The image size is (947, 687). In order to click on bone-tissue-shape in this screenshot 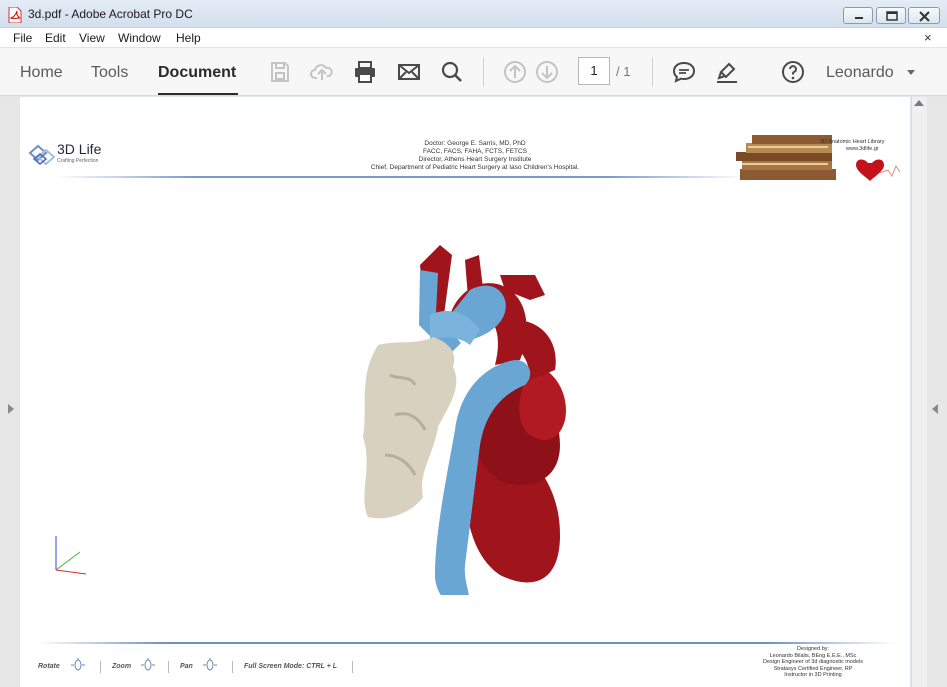, I will do `click(410, 428)`.